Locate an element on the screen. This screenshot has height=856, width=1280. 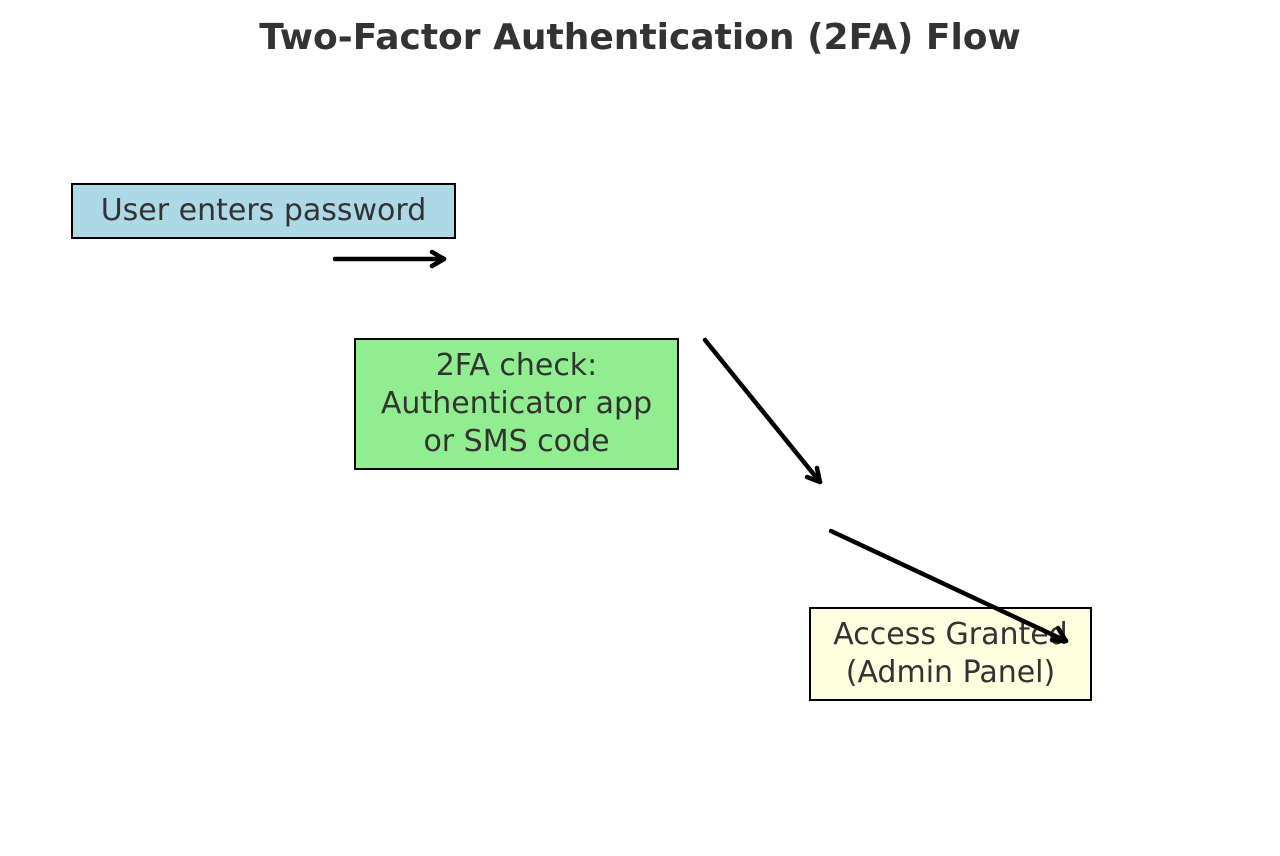
arrow-password-to-2fa is located at coordinates (389, 259).